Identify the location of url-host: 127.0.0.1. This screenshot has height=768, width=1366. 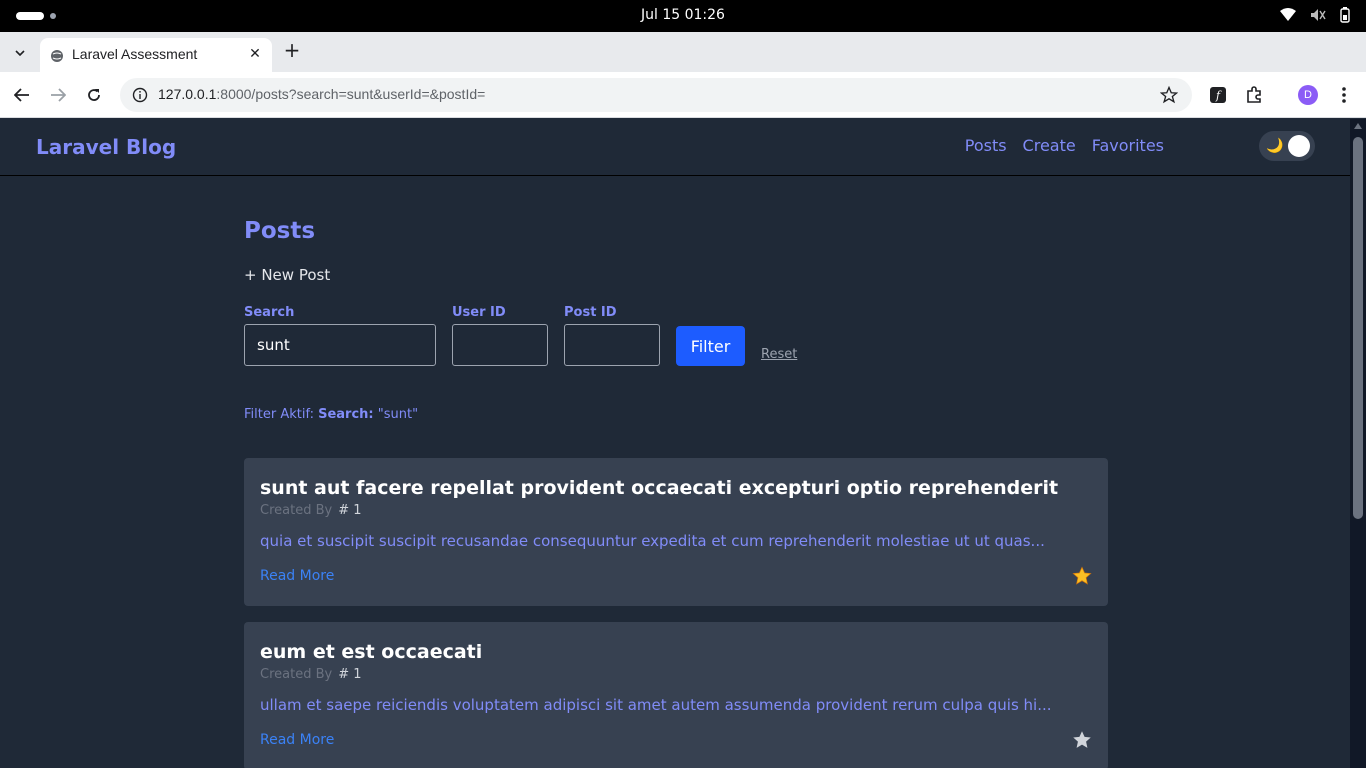
(187, 94).